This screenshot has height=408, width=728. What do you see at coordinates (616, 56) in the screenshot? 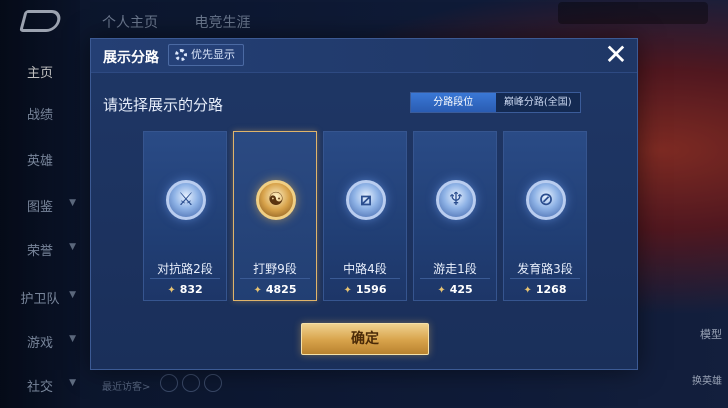
I see `close-button: ✕` at bounding box center [616, 56].